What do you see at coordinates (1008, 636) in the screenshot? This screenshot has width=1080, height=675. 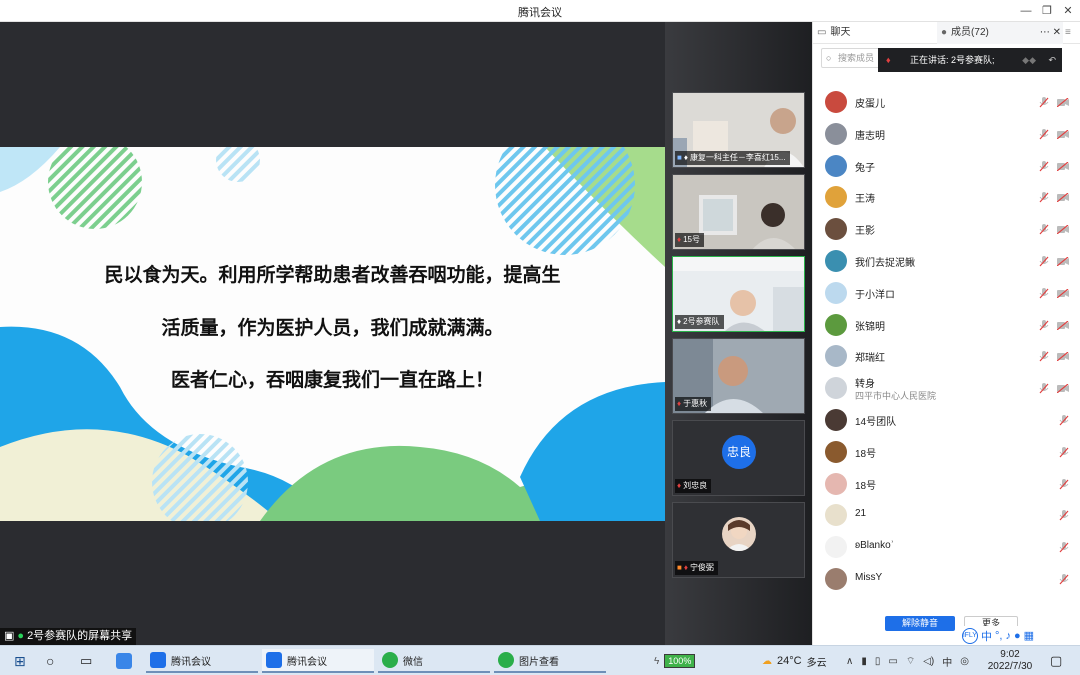 I see `voice-input-icon: ♪` at bounding box center [1008, 636].